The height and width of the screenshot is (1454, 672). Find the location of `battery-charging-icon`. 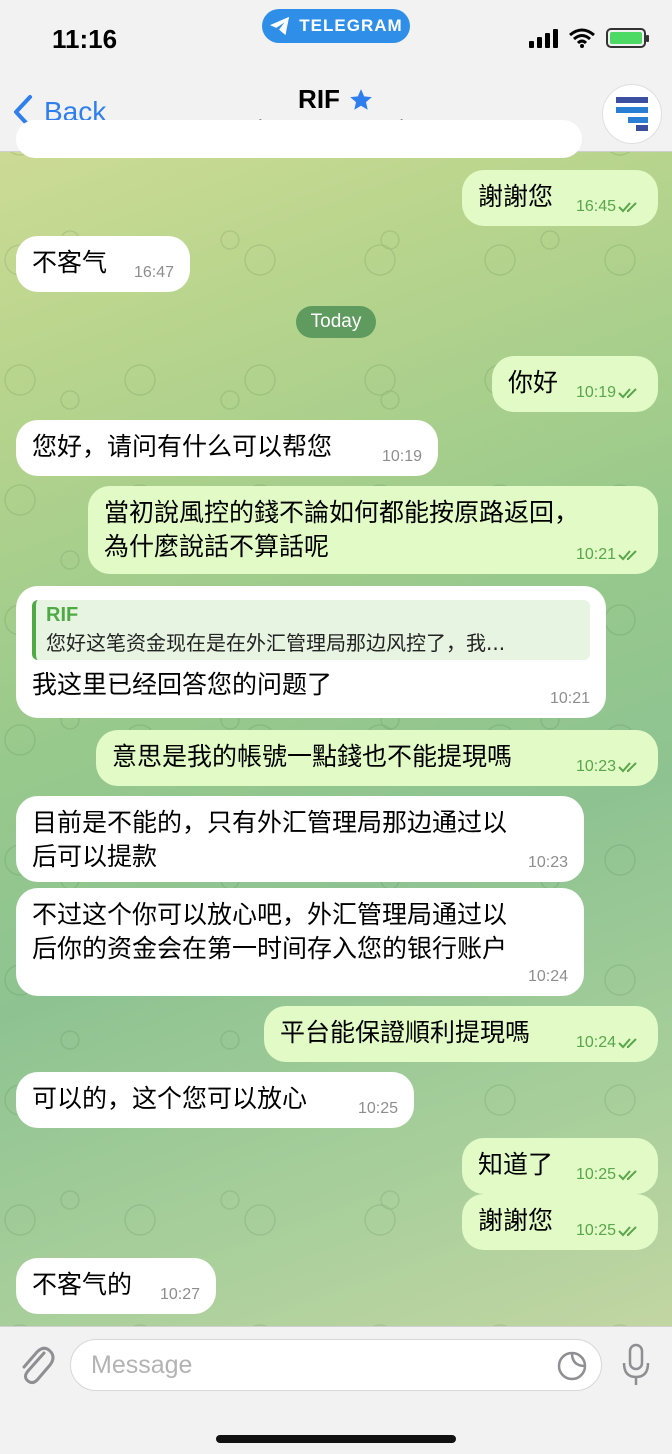

battery-charging-icon is located at coordinates (627, 38).